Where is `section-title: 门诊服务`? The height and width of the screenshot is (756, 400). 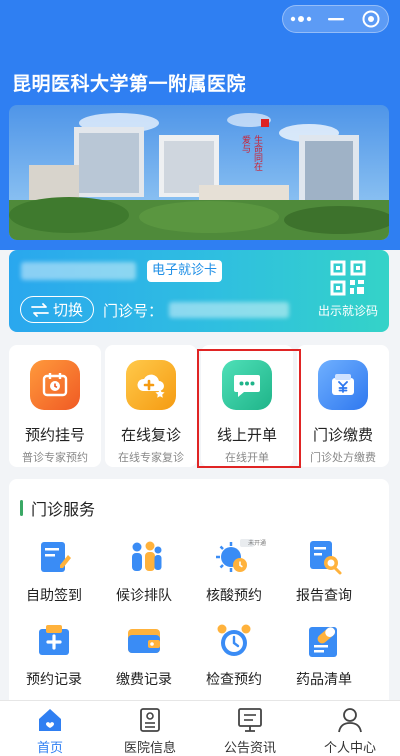
section-title: 门诊服务 is located at coordinates (57, 508).